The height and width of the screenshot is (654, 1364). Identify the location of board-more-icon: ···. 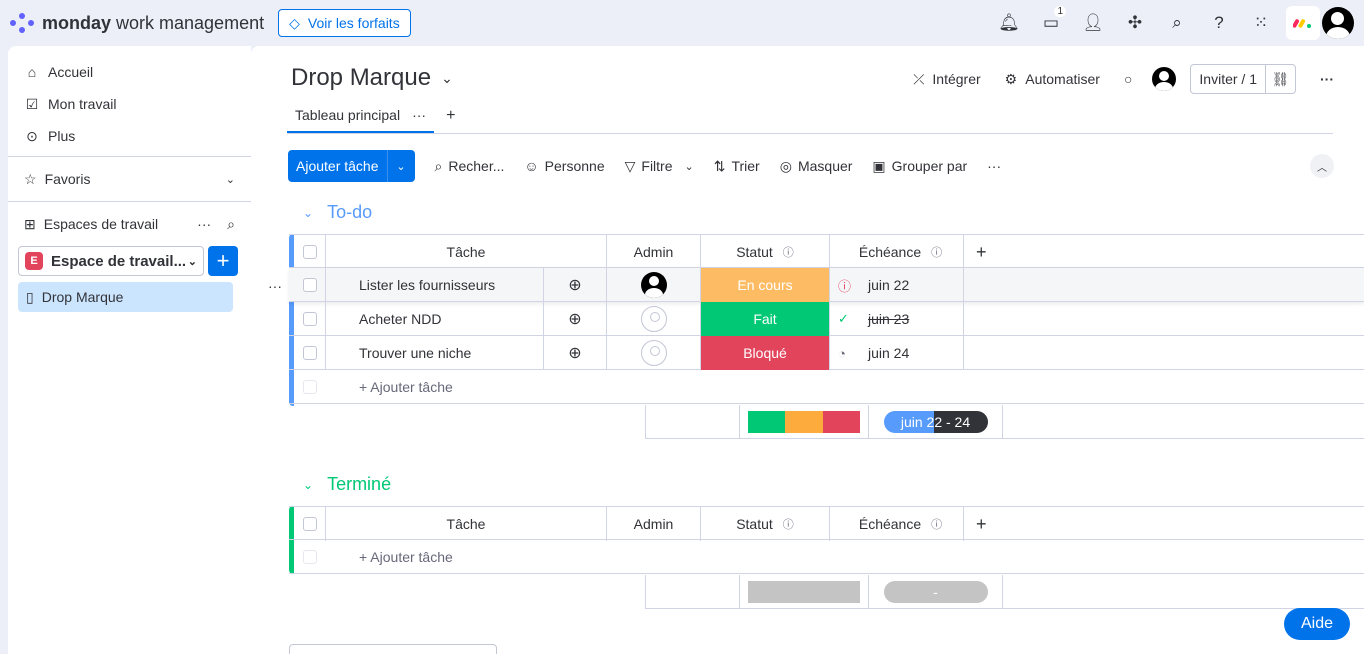
(1327, 79).